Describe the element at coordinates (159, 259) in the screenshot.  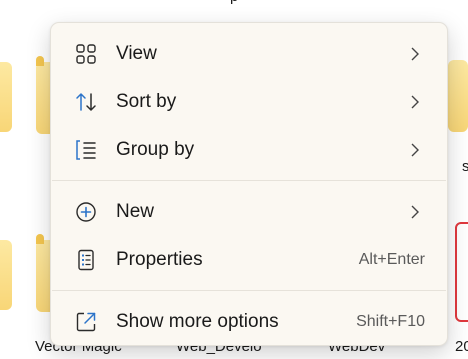
I see `menu-item-label: Properties` at that location.